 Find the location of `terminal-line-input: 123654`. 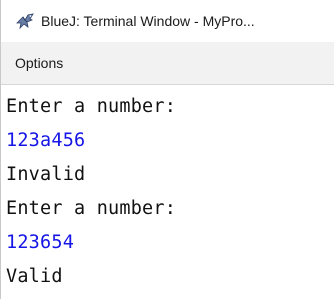

terminal-line-input: 123654 is located at coordinates (40, 242).